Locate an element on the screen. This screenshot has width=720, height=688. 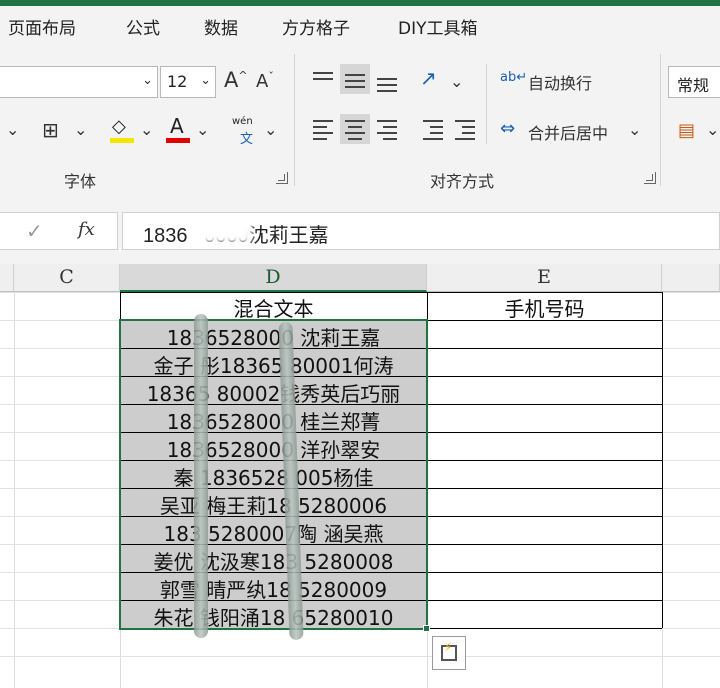
increase-indent-button is located at coordinates (465, 129).